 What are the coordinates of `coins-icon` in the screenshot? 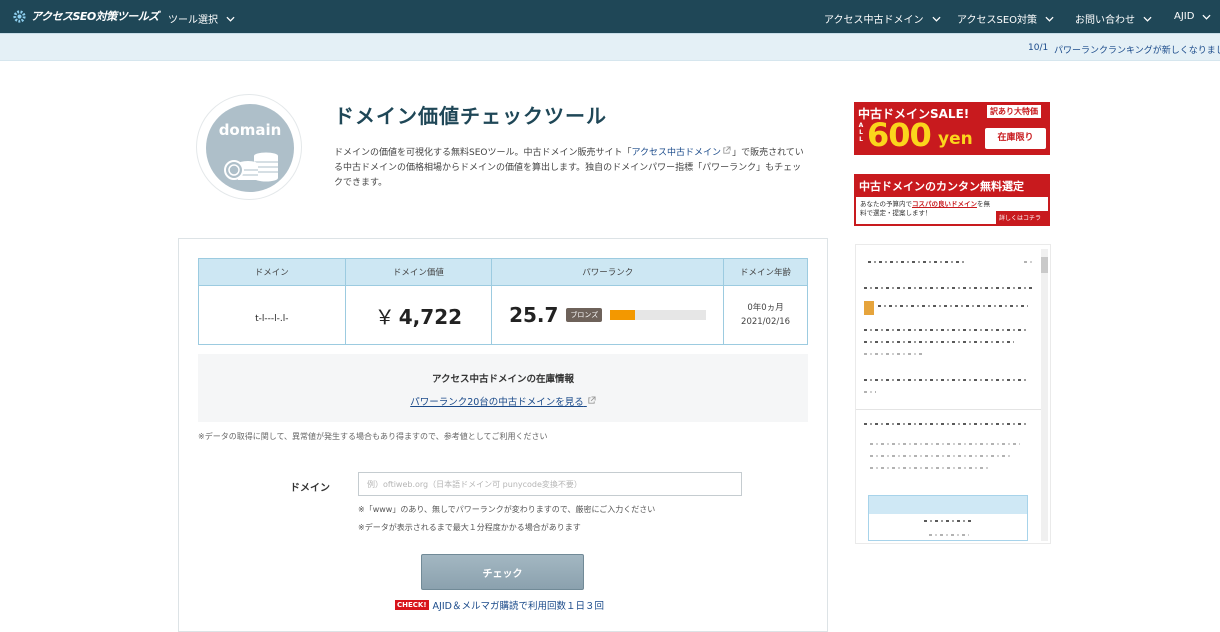 It's located at (251, 167).